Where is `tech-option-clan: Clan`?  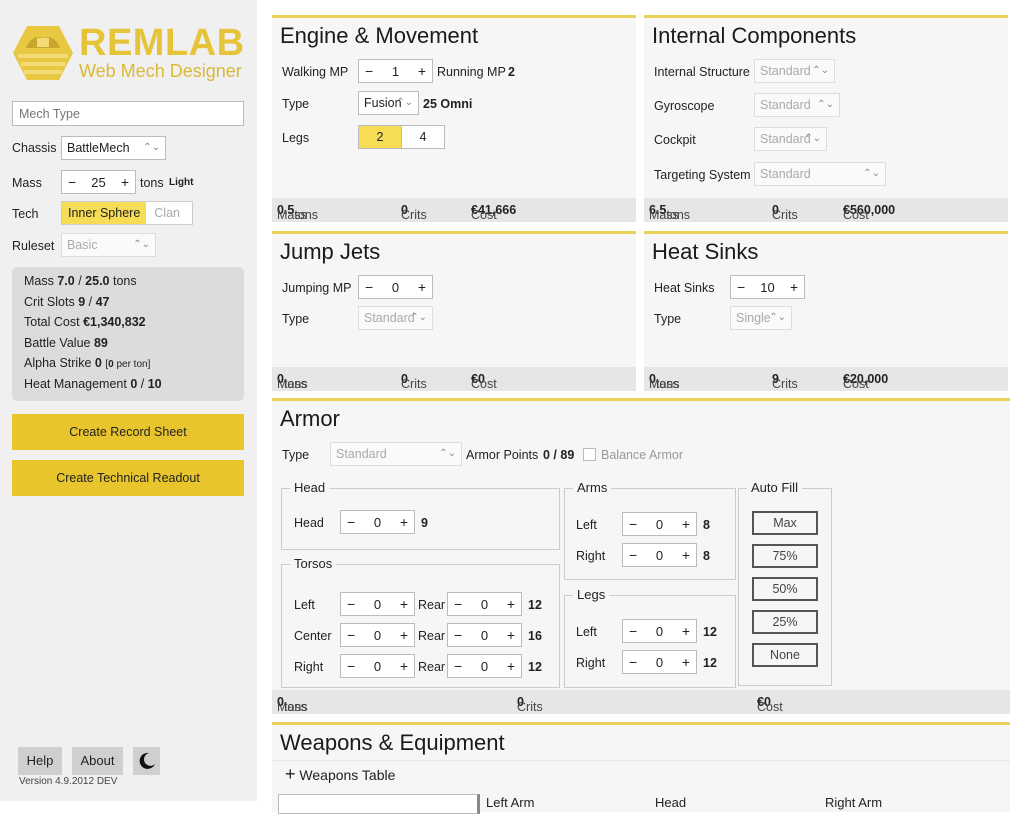
tech-option-clan: Clan is located at coordinates (169, 213).